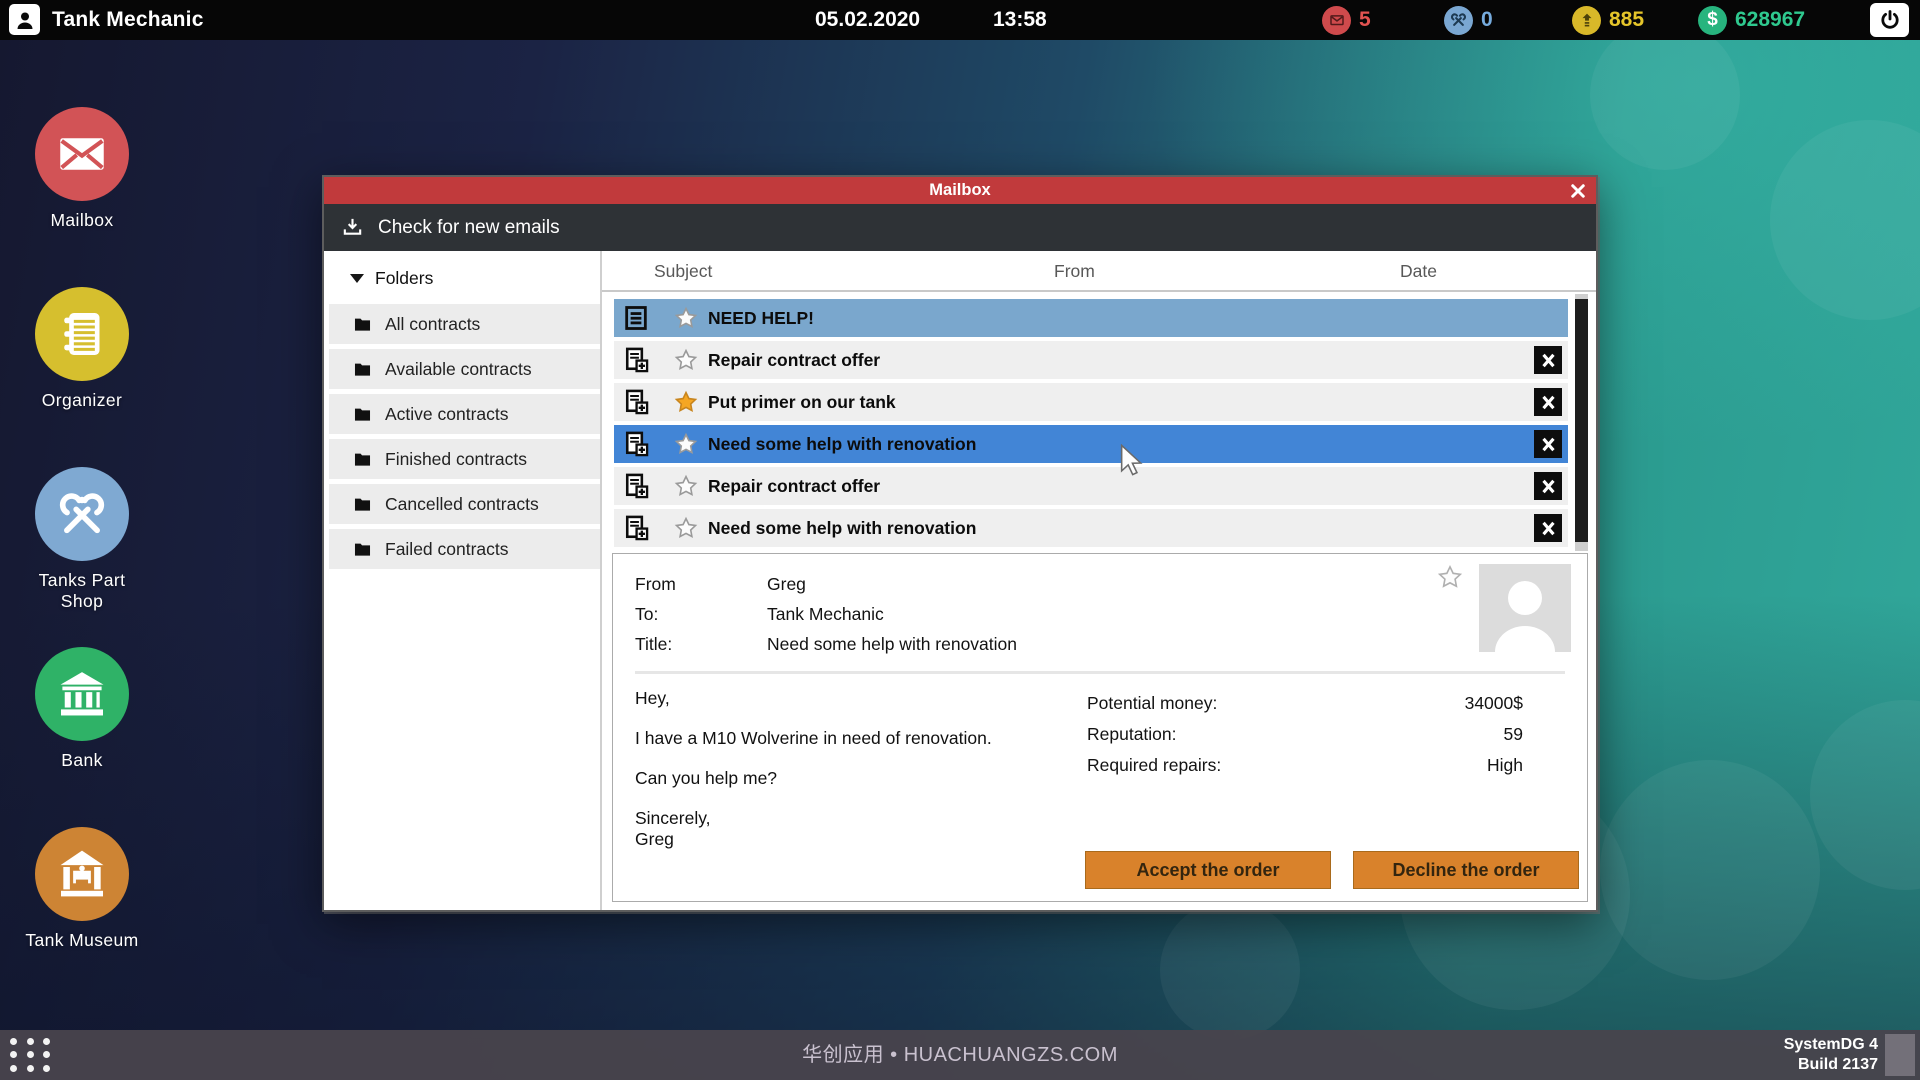 This screenshot has width=1920, height=1080. Describe the element at coordinates (404, 278) in the screenshot. I see `folders-label: Folders` at that location.